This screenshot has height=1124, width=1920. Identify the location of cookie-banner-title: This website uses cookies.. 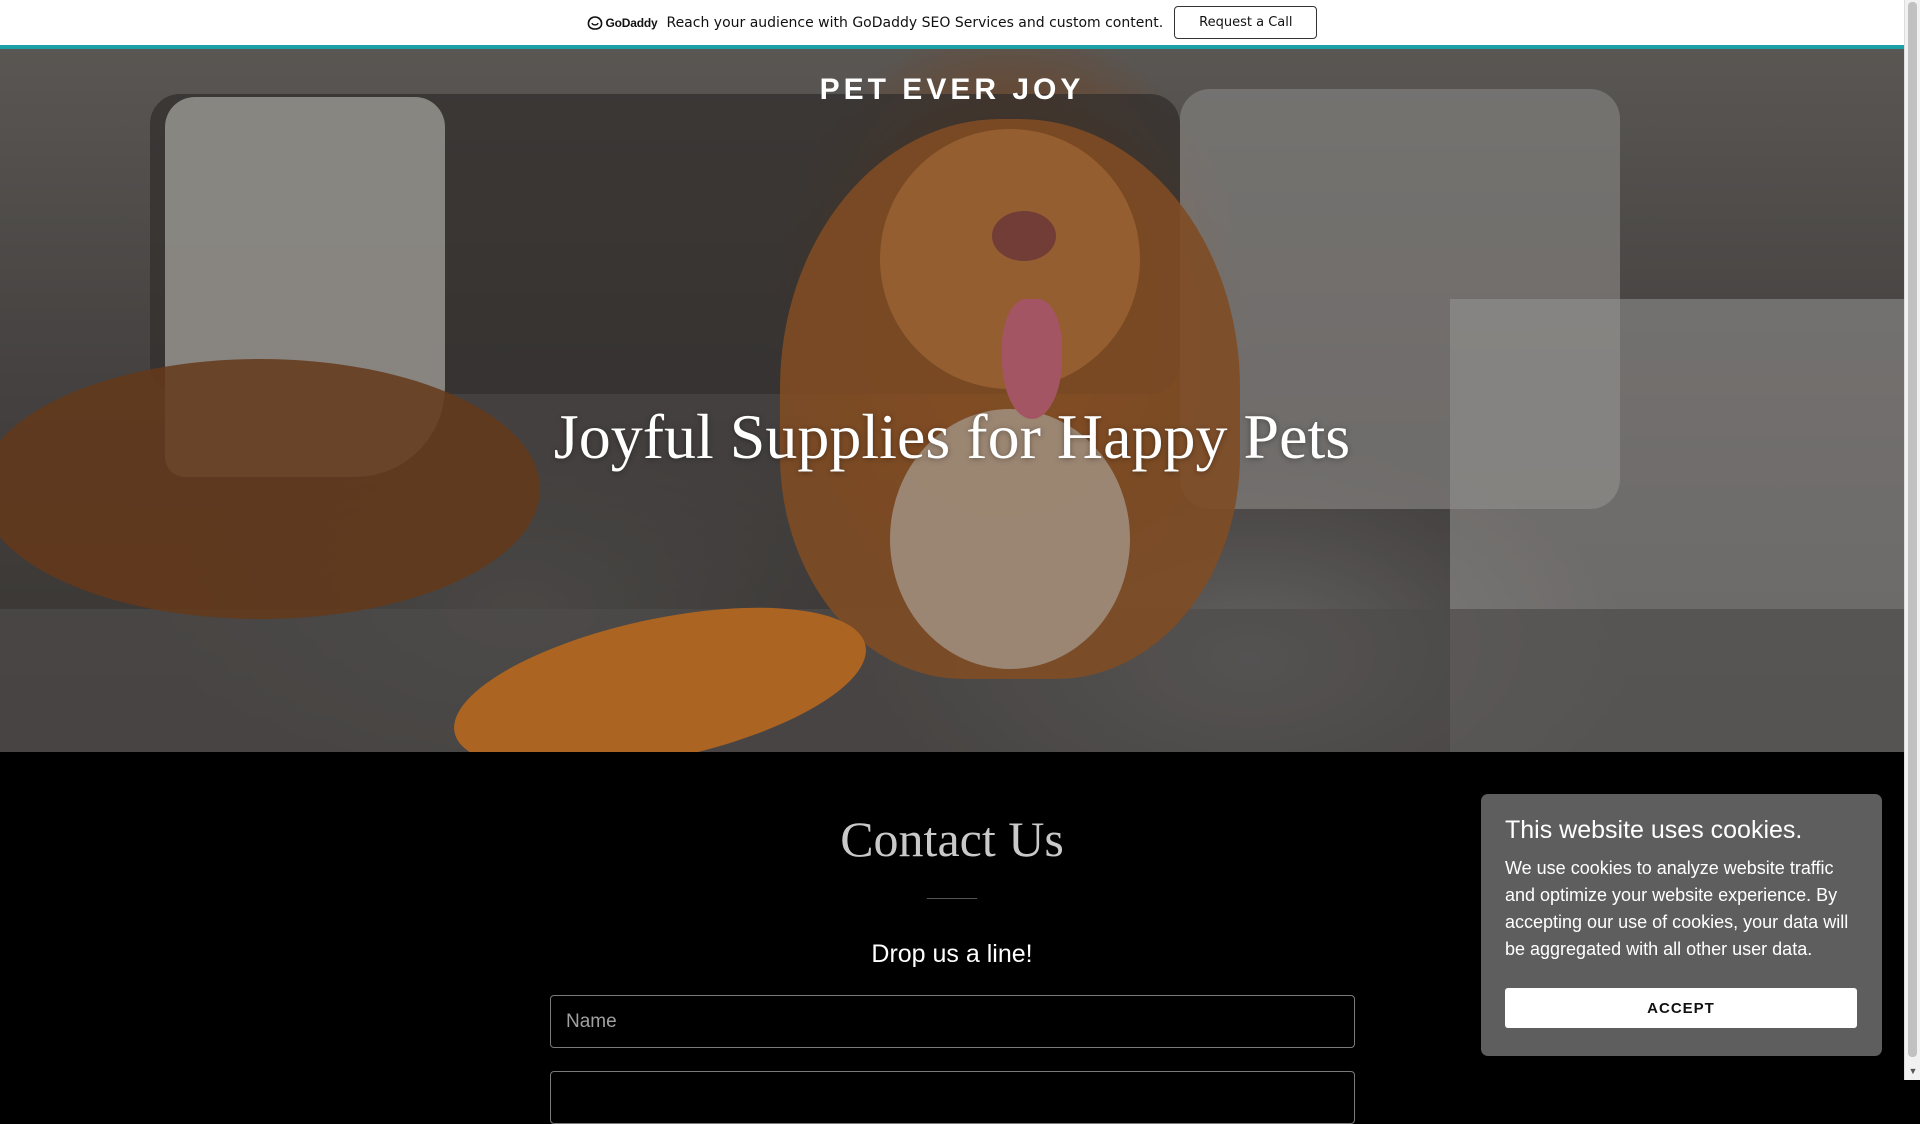
(1654, 830).